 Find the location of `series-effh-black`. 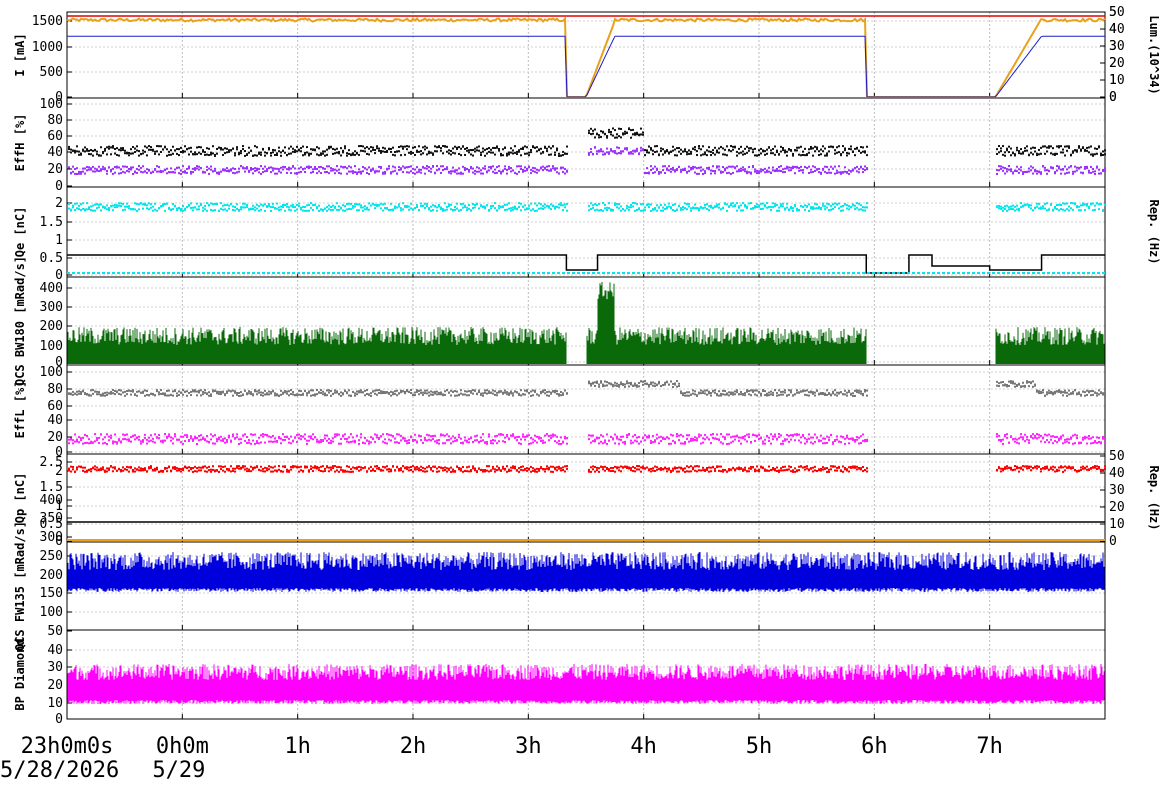

series-effh-black is located at coordinates (587, 142).